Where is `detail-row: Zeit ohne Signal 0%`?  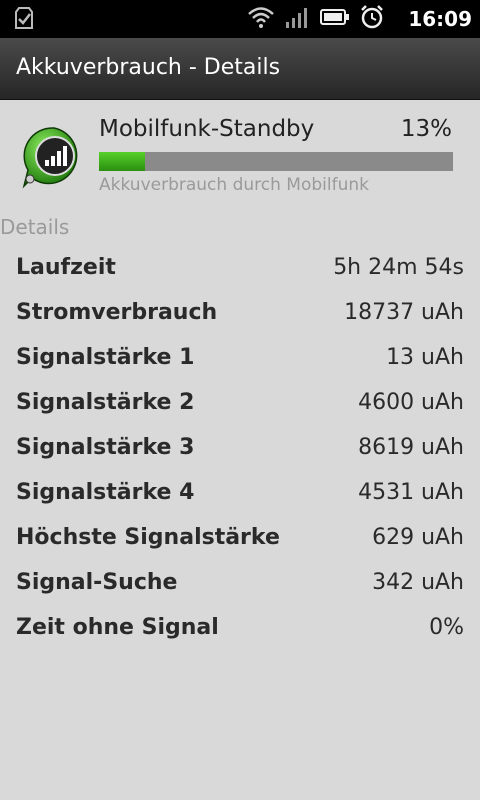
detail-row: Zeit ohne Signal 0% is located at coordinates (240, 628).